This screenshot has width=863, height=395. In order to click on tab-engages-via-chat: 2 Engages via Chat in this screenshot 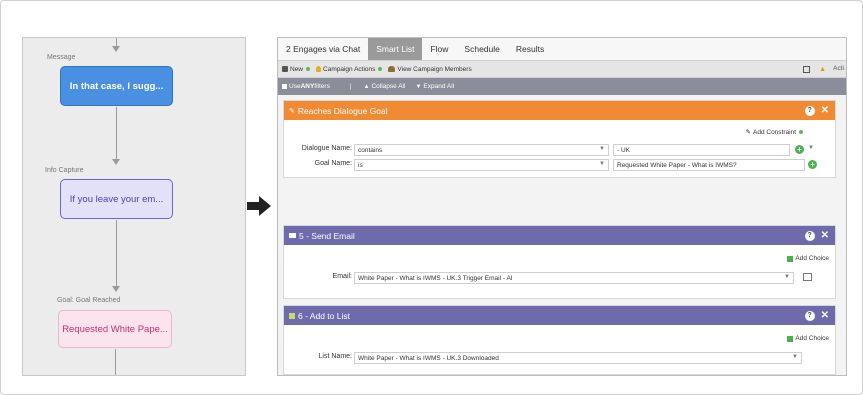, I will do `click(323, 49)`.